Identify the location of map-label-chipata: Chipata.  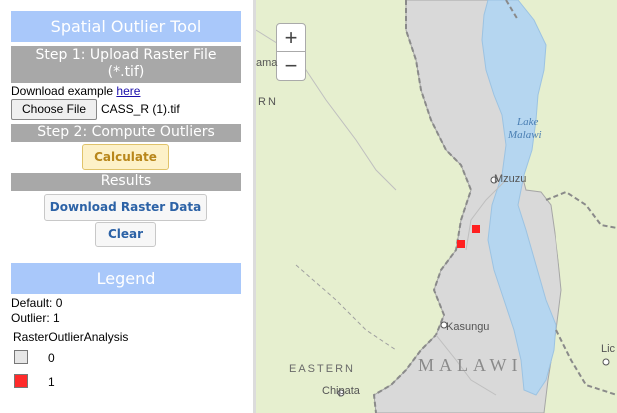
(341, 391).